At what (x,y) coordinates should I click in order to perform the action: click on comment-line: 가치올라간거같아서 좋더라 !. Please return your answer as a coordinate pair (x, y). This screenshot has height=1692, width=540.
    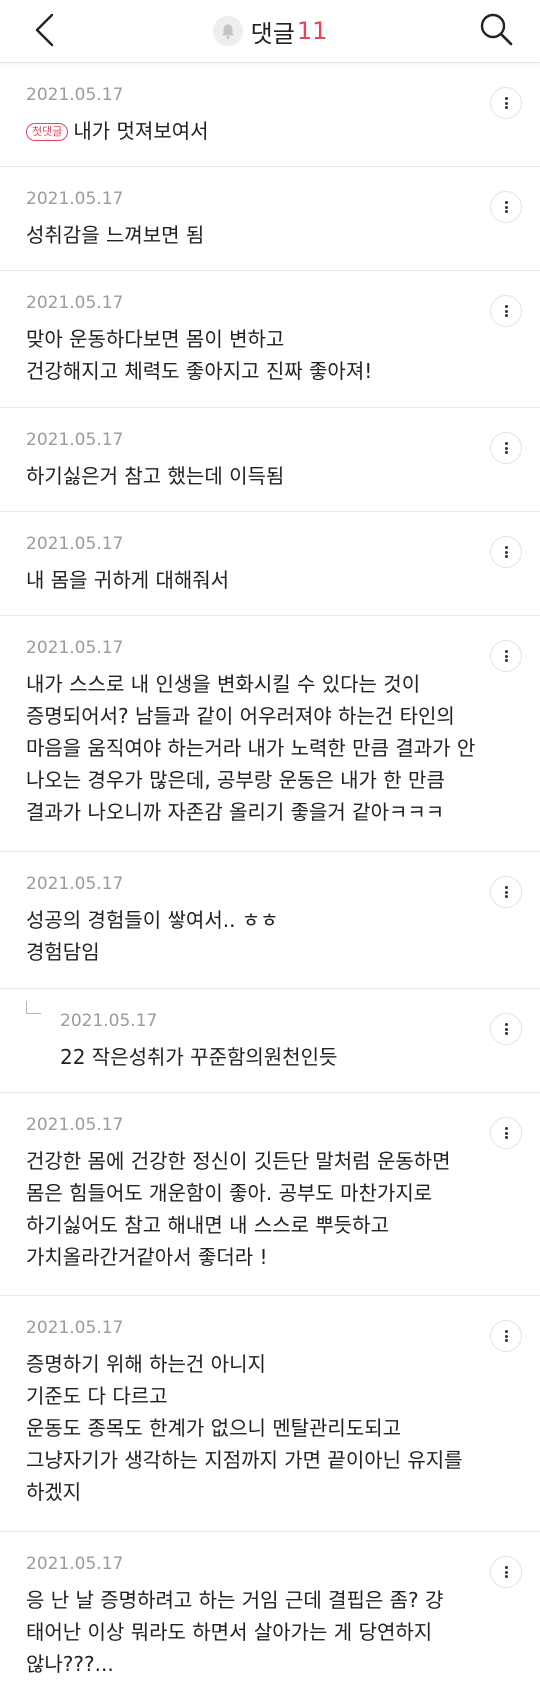
    Looking at the image, I should click on (147, 1257).